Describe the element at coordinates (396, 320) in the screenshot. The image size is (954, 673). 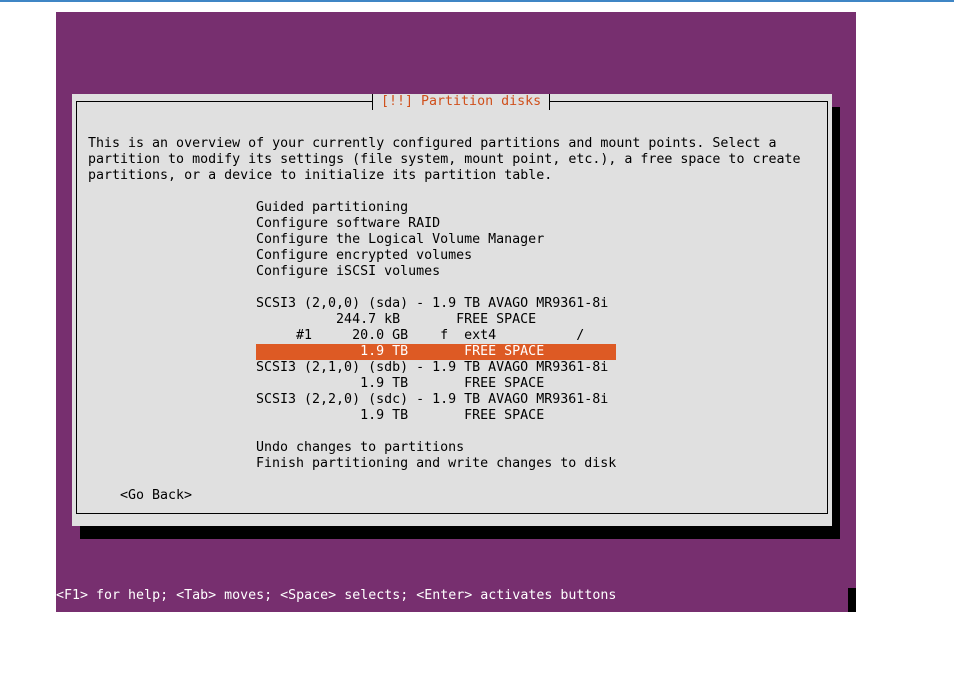
I see `sda-free-space-1: 244.7 kB FREE SPACE` at that location.